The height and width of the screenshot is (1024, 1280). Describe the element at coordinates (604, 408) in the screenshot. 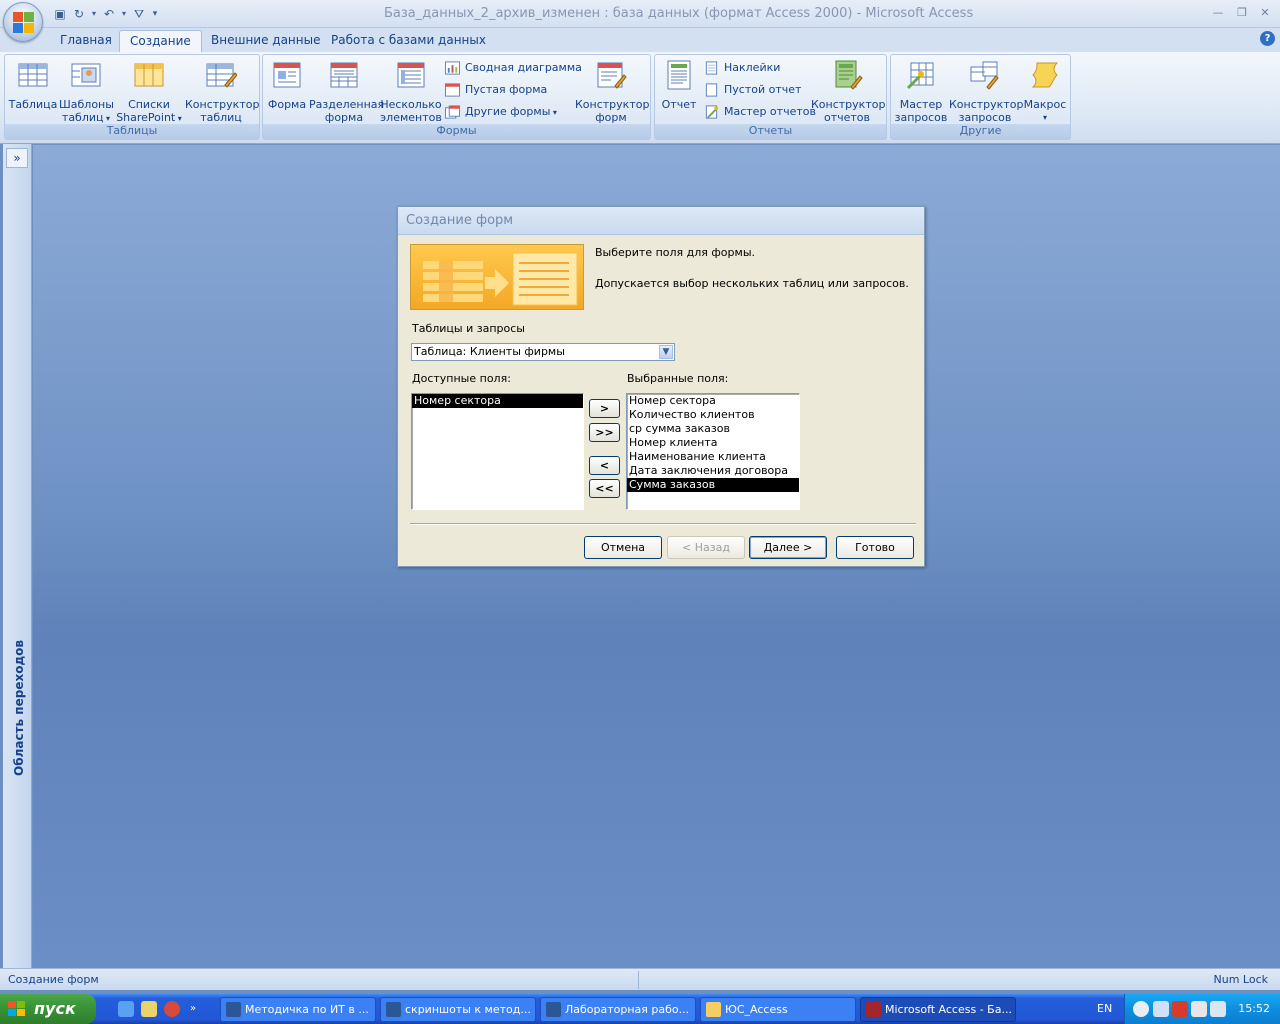

I see `move-one-button: >` at that location.